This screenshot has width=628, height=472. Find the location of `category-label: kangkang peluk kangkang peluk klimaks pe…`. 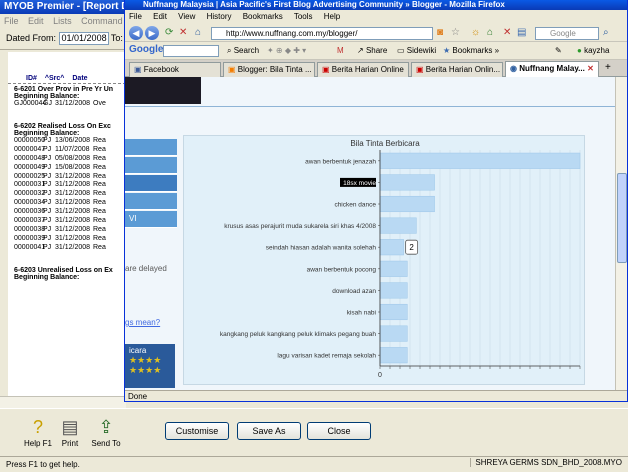

category-label: kangkang peluk kangkang peluk klimaks pe… is located at coordinates (298, 334).